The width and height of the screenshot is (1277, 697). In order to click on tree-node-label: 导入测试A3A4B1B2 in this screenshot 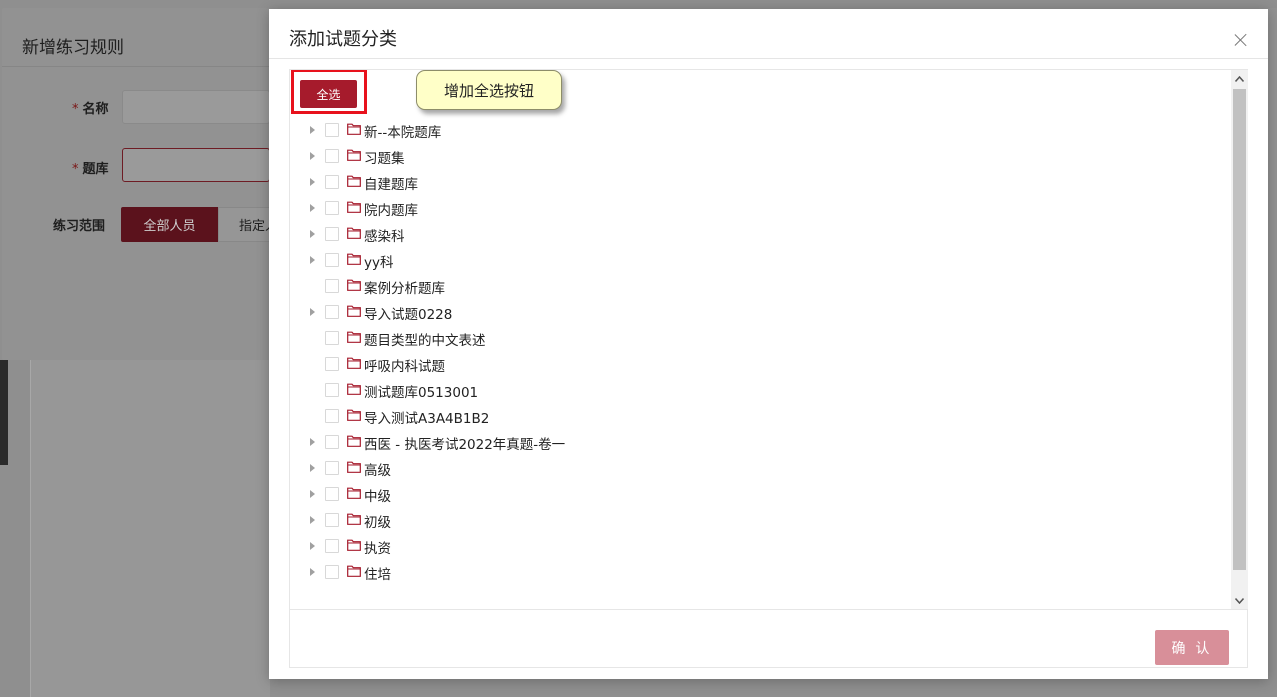, I will do `click(427, 419)`.